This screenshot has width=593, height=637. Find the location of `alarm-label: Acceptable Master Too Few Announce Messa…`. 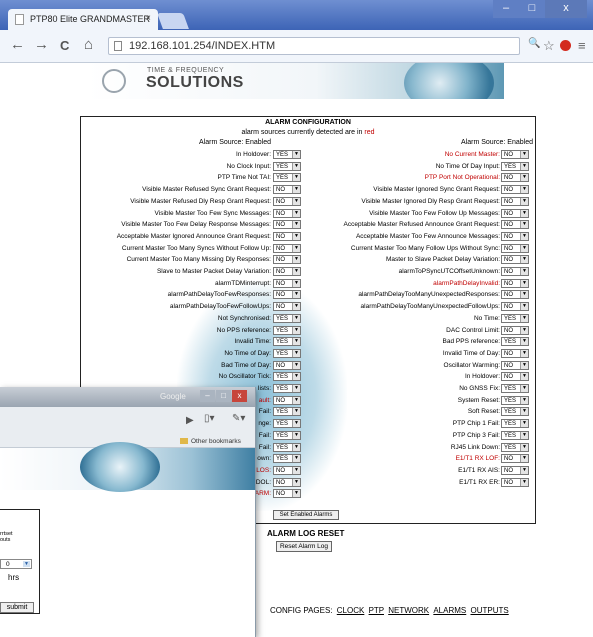

alarm-label: Acceptable Master Too Few Announce Messa… is located at coordinates (427, 236).